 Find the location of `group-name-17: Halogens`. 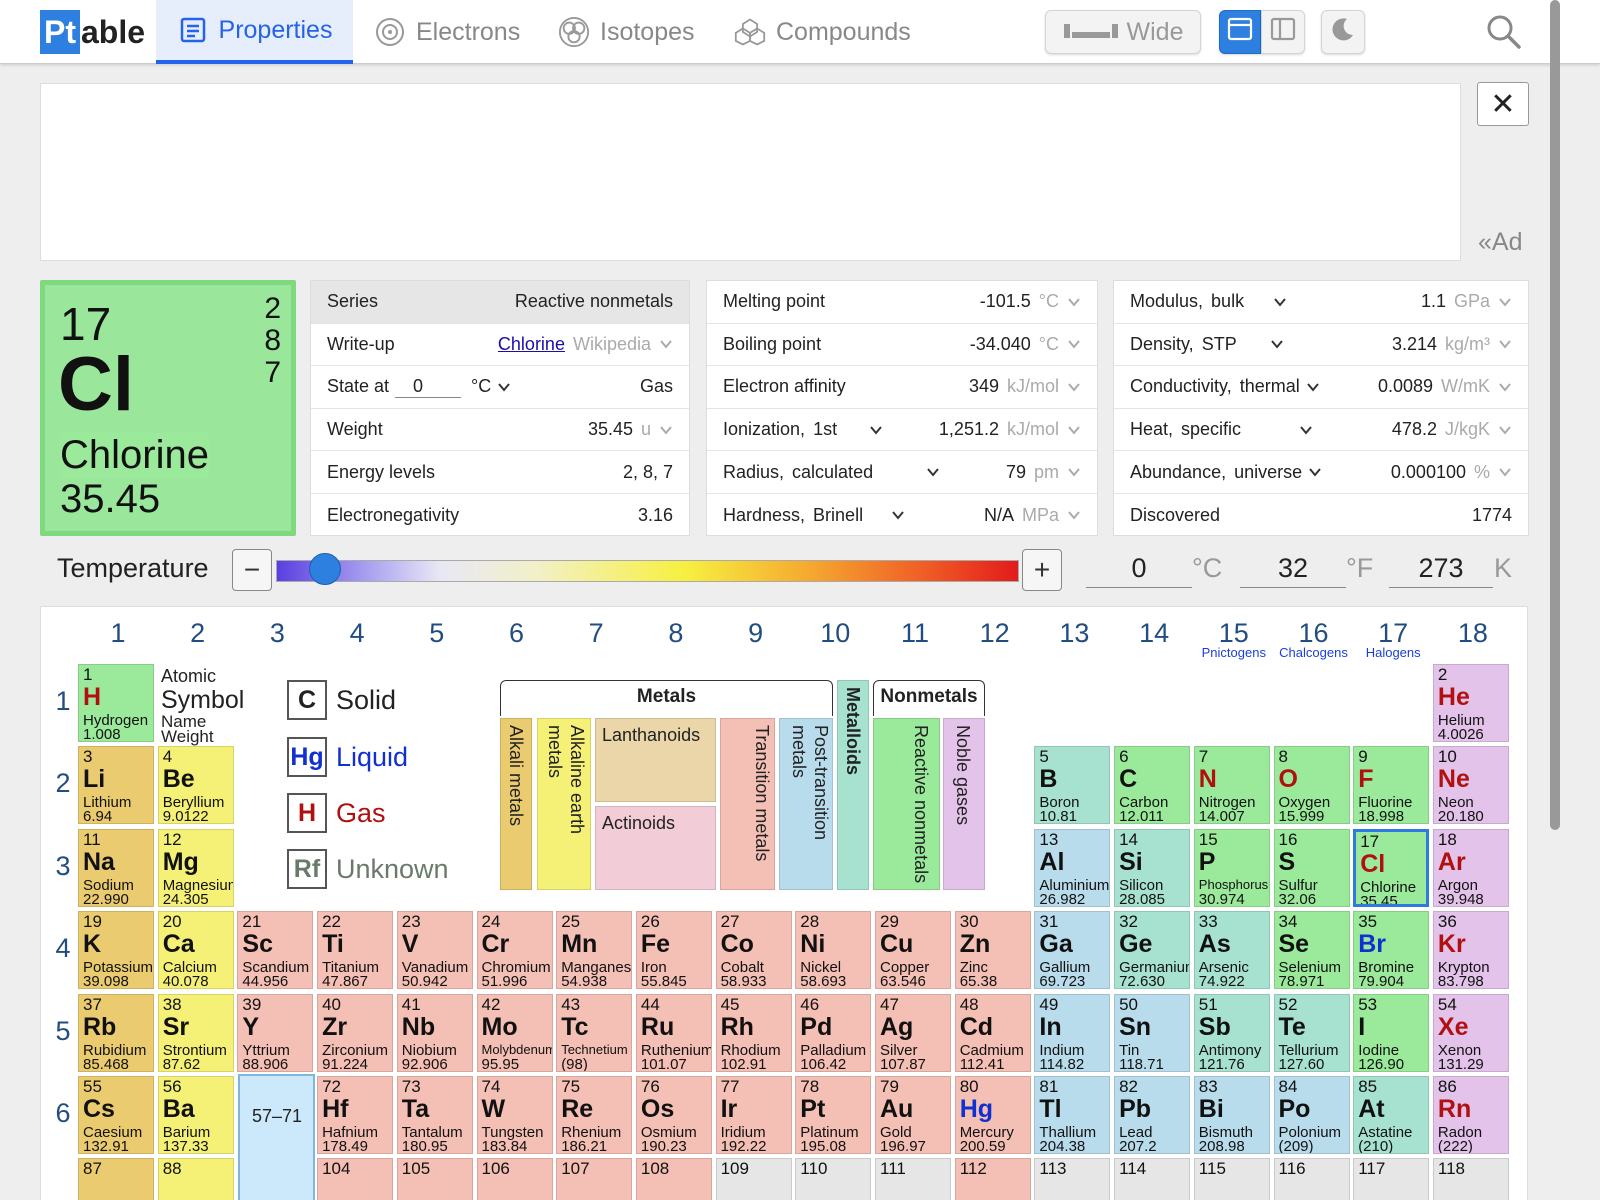

group-name-17: Halogens is located at coordinates (1393, 652).